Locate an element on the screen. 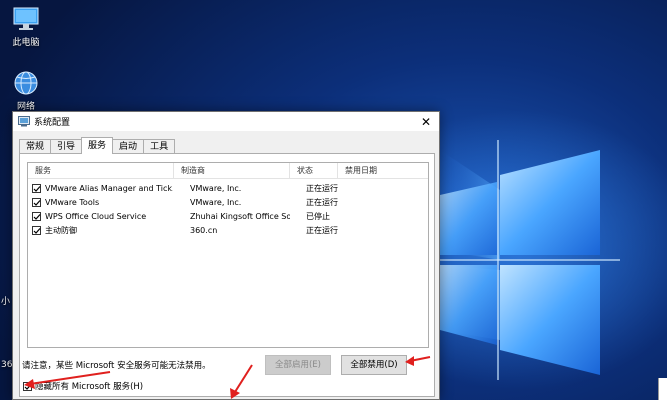  column-header-label: 禁用日期 is located at coordinates (361, 170).